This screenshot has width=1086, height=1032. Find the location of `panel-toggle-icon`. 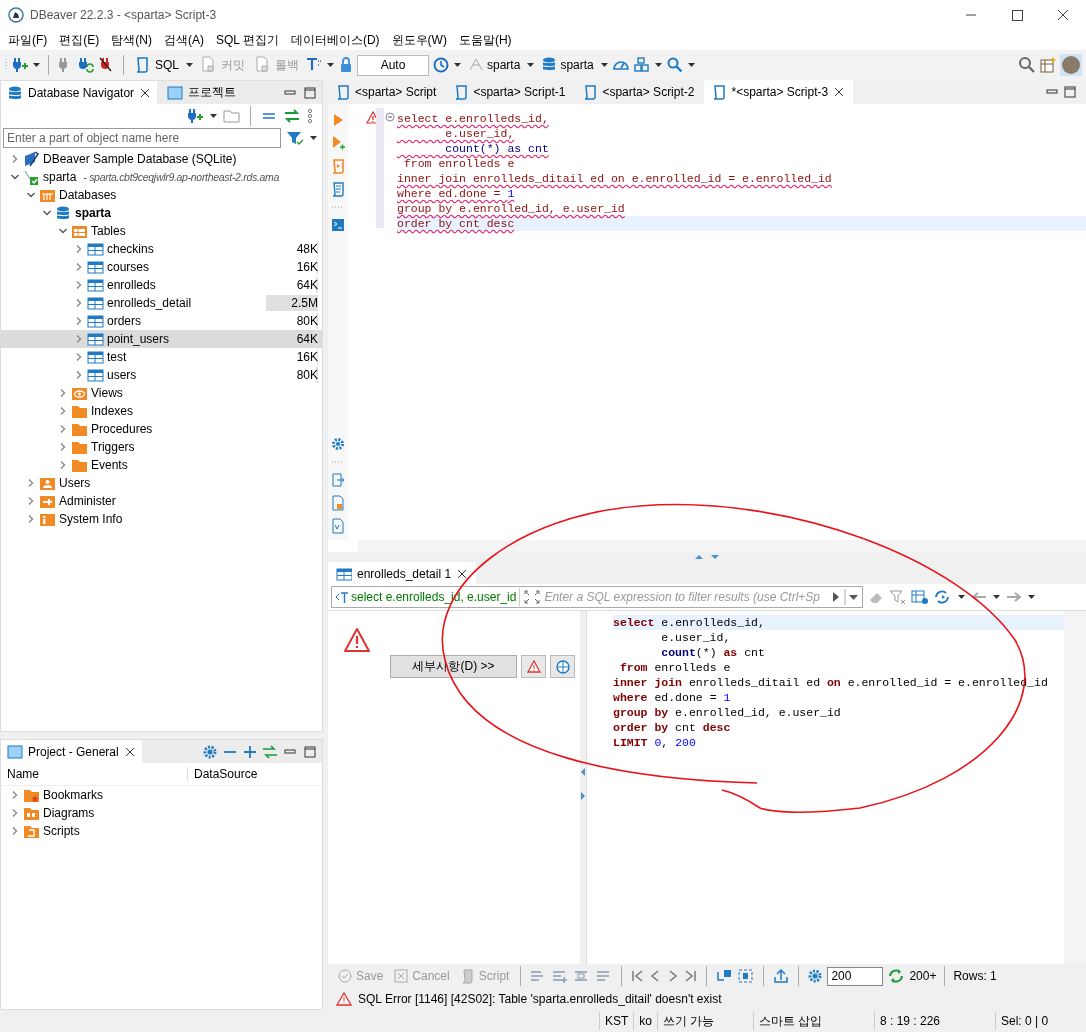

panel-toggle-icon is located at coordinates (583, 784).